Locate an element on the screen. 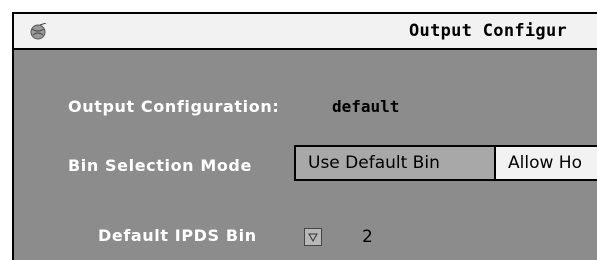  default-ipds-bin-label: Default IPDS Bin is located at coordinates (177, 235).